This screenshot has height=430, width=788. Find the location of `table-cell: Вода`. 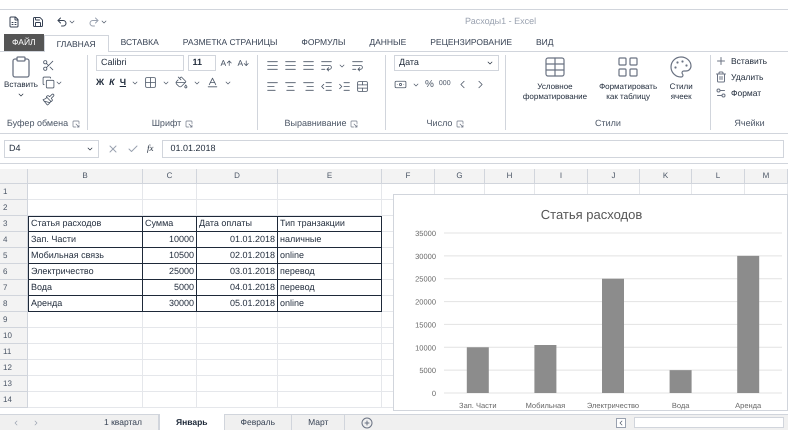

table-cell: Вода is located at coordinates (85, 288).